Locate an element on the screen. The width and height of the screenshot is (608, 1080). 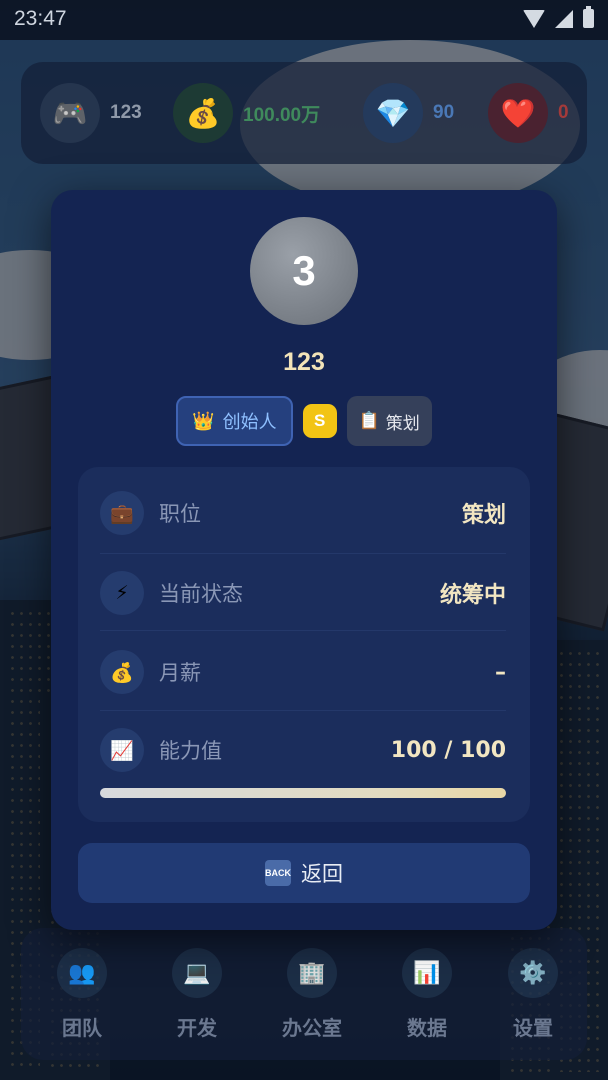
back-icon: BACK is located at coordinates (278, 873).